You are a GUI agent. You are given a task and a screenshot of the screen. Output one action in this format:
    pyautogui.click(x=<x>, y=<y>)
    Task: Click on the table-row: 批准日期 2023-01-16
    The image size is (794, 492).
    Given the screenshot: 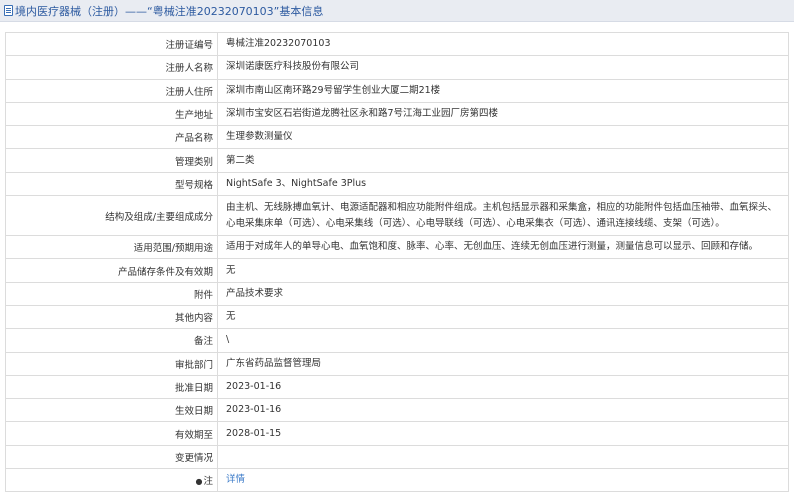 What is the action you would take?
    pyautogui.click(x=397, y=387)
    